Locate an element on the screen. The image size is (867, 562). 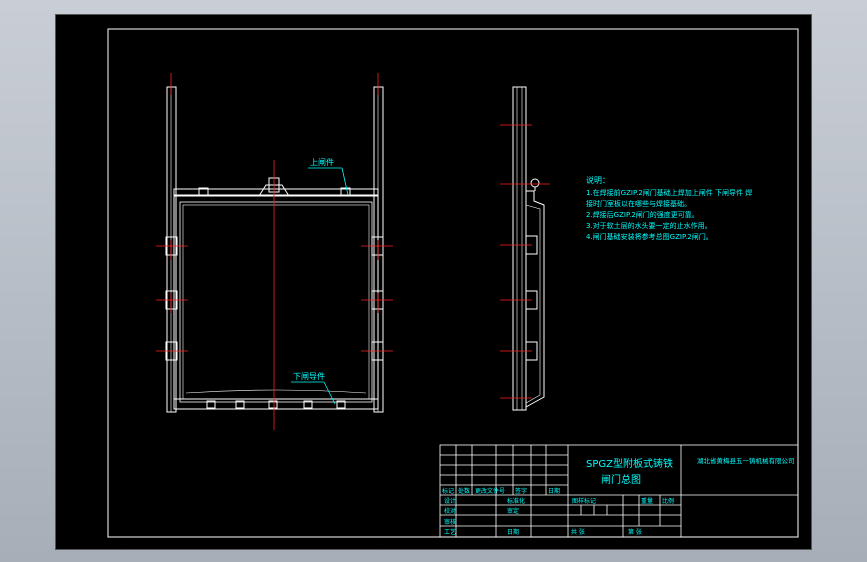
drawing-title-line2: 闸门总图 is located at coordinates (621, 479).